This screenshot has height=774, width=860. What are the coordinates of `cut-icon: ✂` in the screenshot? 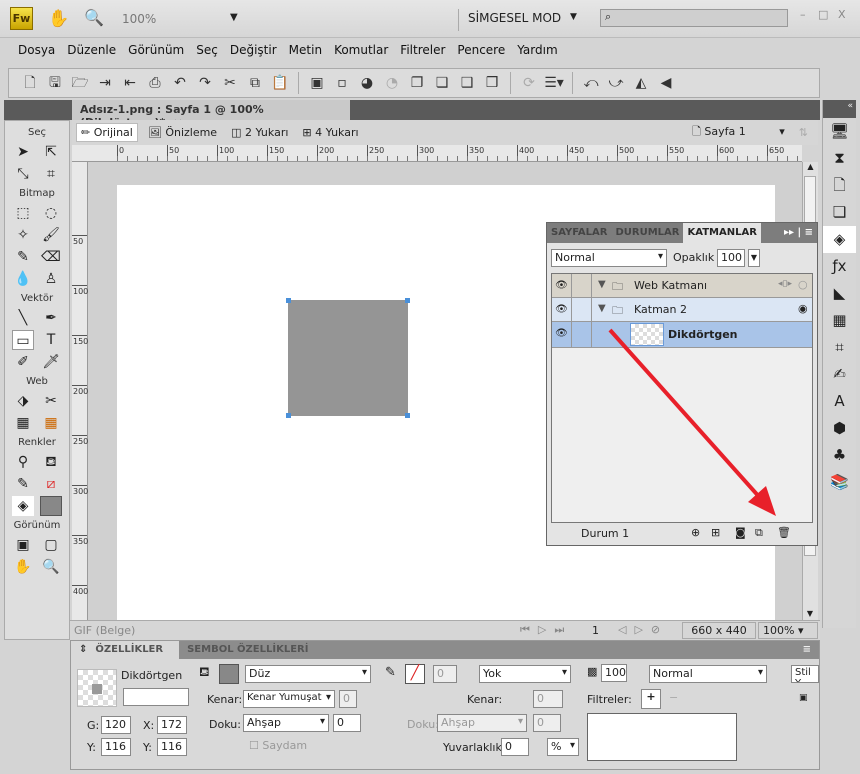 It's located at (230, 83).